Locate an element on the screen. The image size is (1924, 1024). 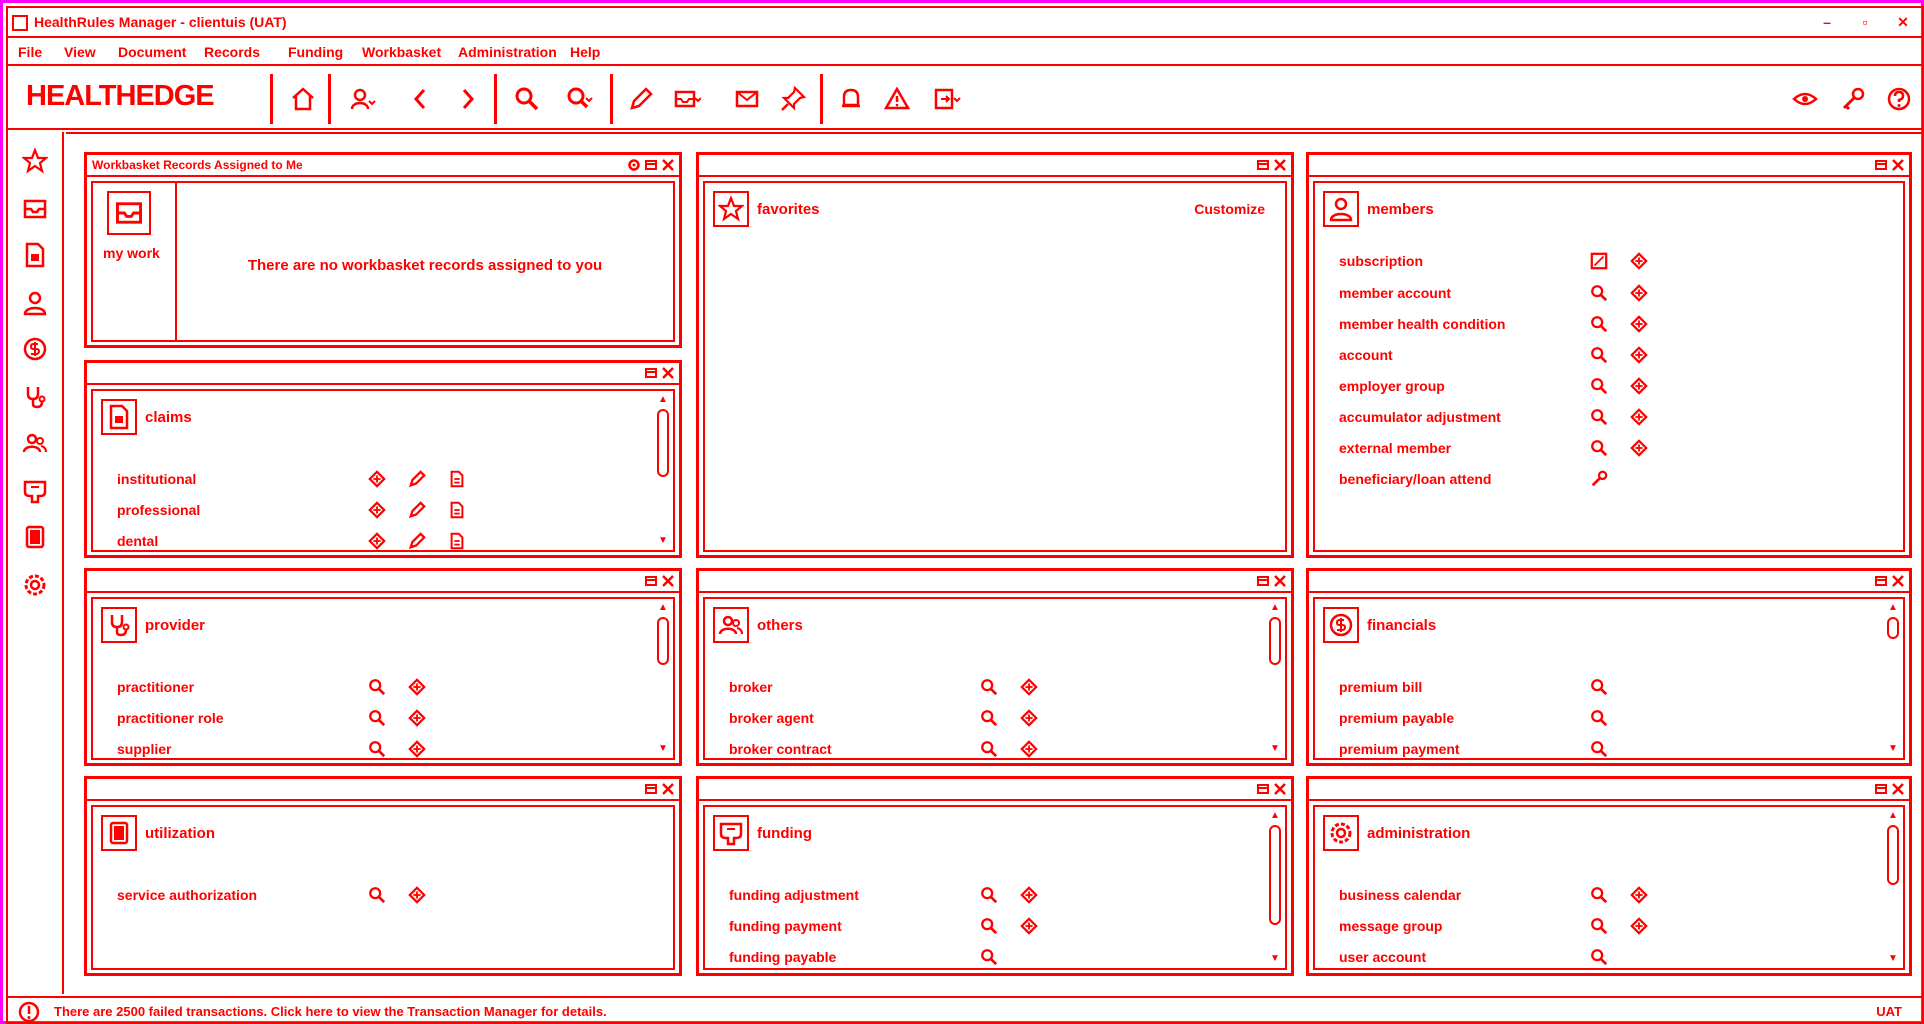
item-label: funding payment is located at coordinates (785, 926).